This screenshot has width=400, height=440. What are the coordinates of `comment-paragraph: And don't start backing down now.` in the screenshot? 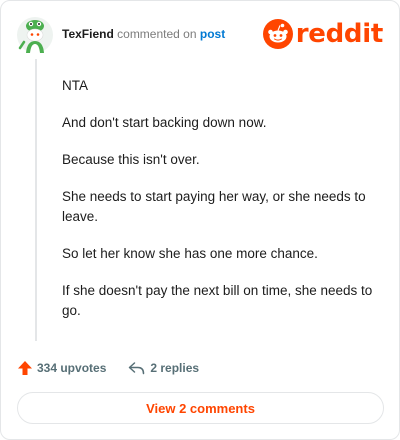 It's located at (164, 122).